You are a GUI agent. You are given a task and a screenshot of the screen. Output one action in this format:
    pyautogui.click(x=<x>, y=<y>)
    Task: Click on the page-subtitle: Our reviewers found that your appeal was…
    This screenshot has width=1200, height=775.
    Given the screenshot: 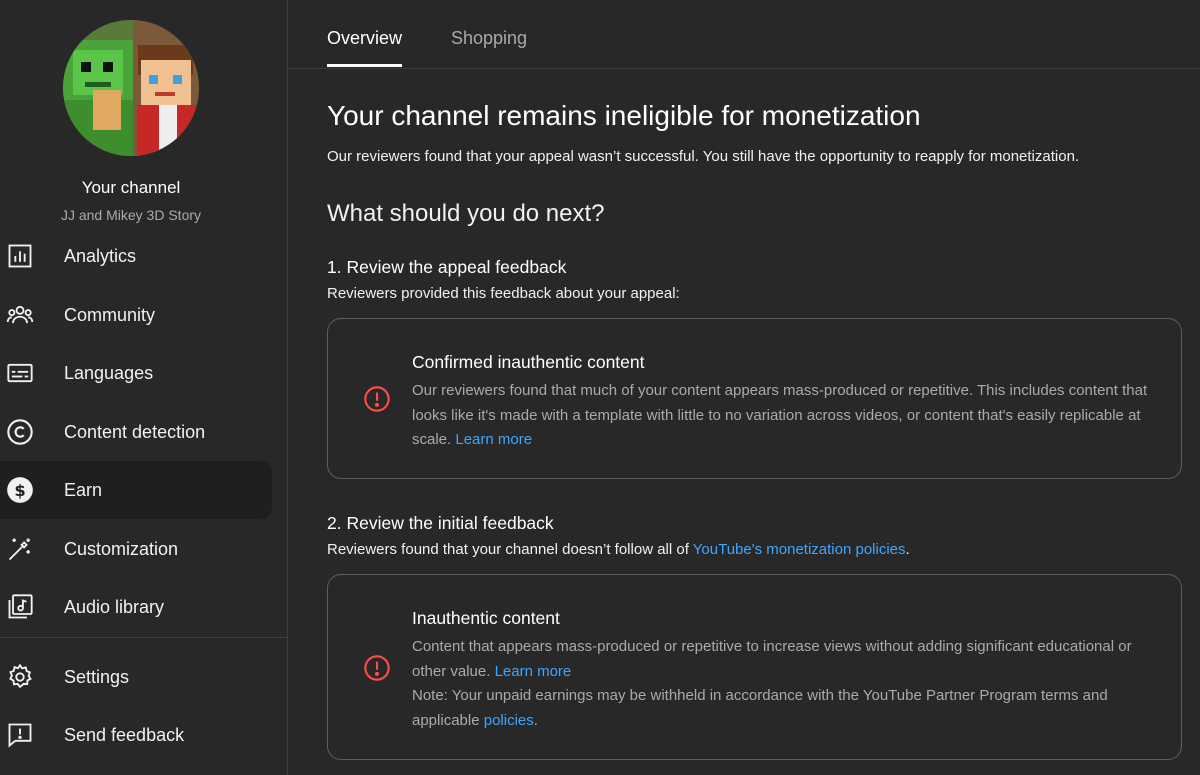 What is the action you would take?
    pyautogui.click(x=703, y=156)
    